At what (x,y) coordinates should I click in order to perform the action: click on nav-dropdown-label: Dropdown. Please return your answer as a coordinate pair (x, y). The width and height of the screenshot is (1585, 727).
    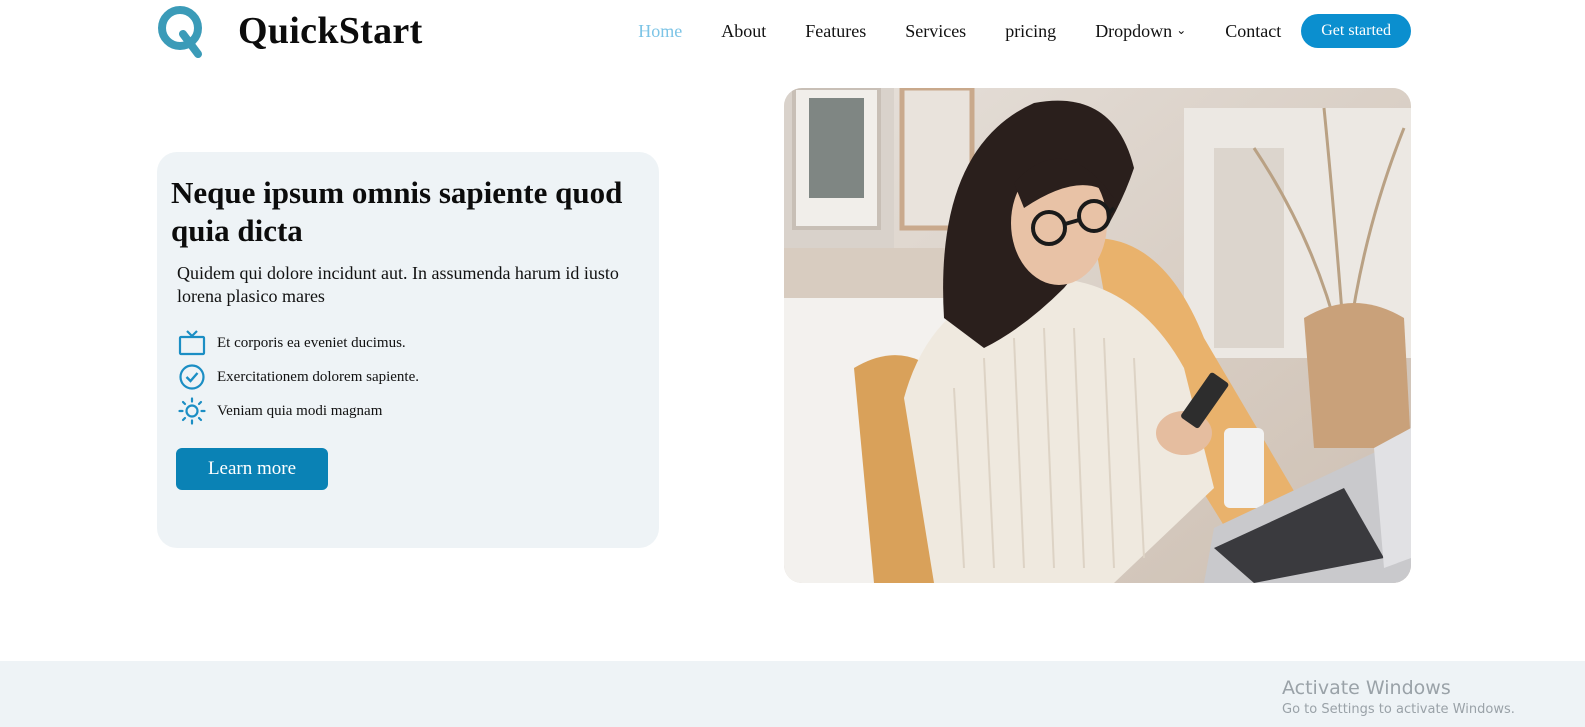
    Looking at the image, I should click on (1134, 31).